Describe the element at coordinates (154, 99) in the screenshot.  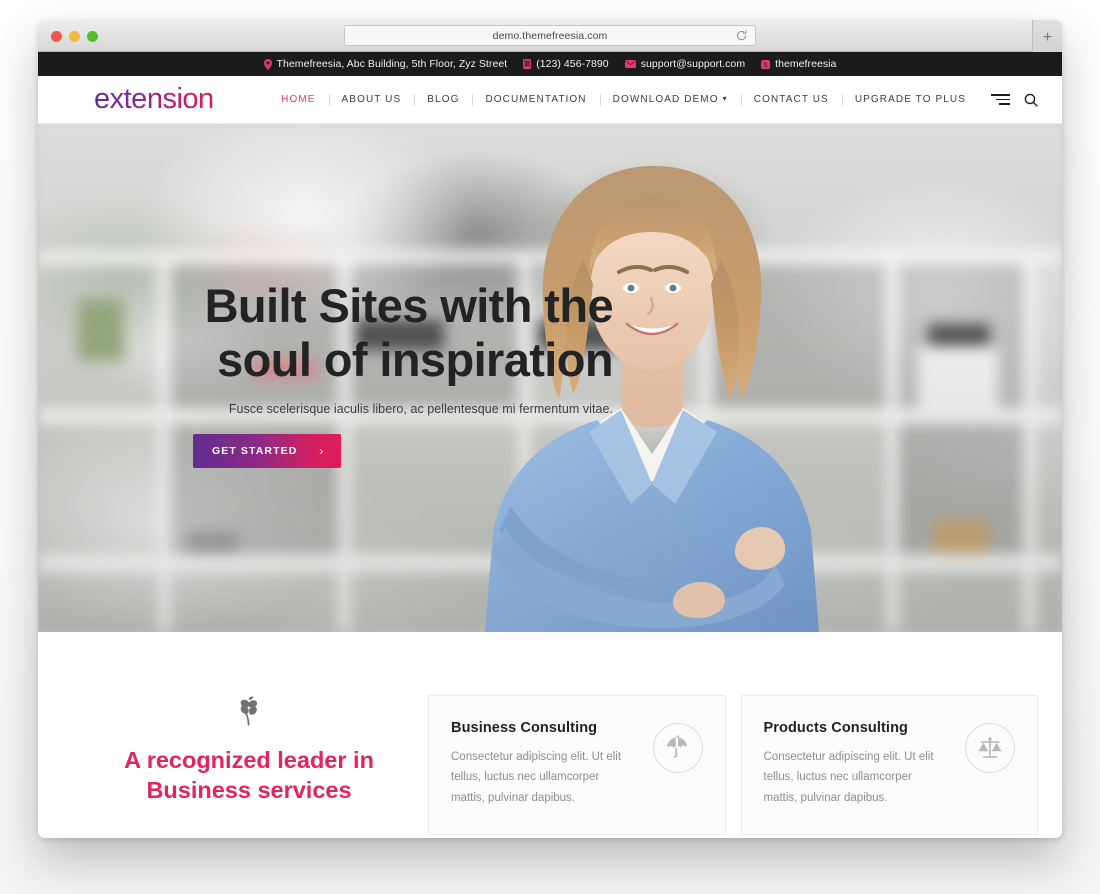
I see `site-logo: extension` at that location.